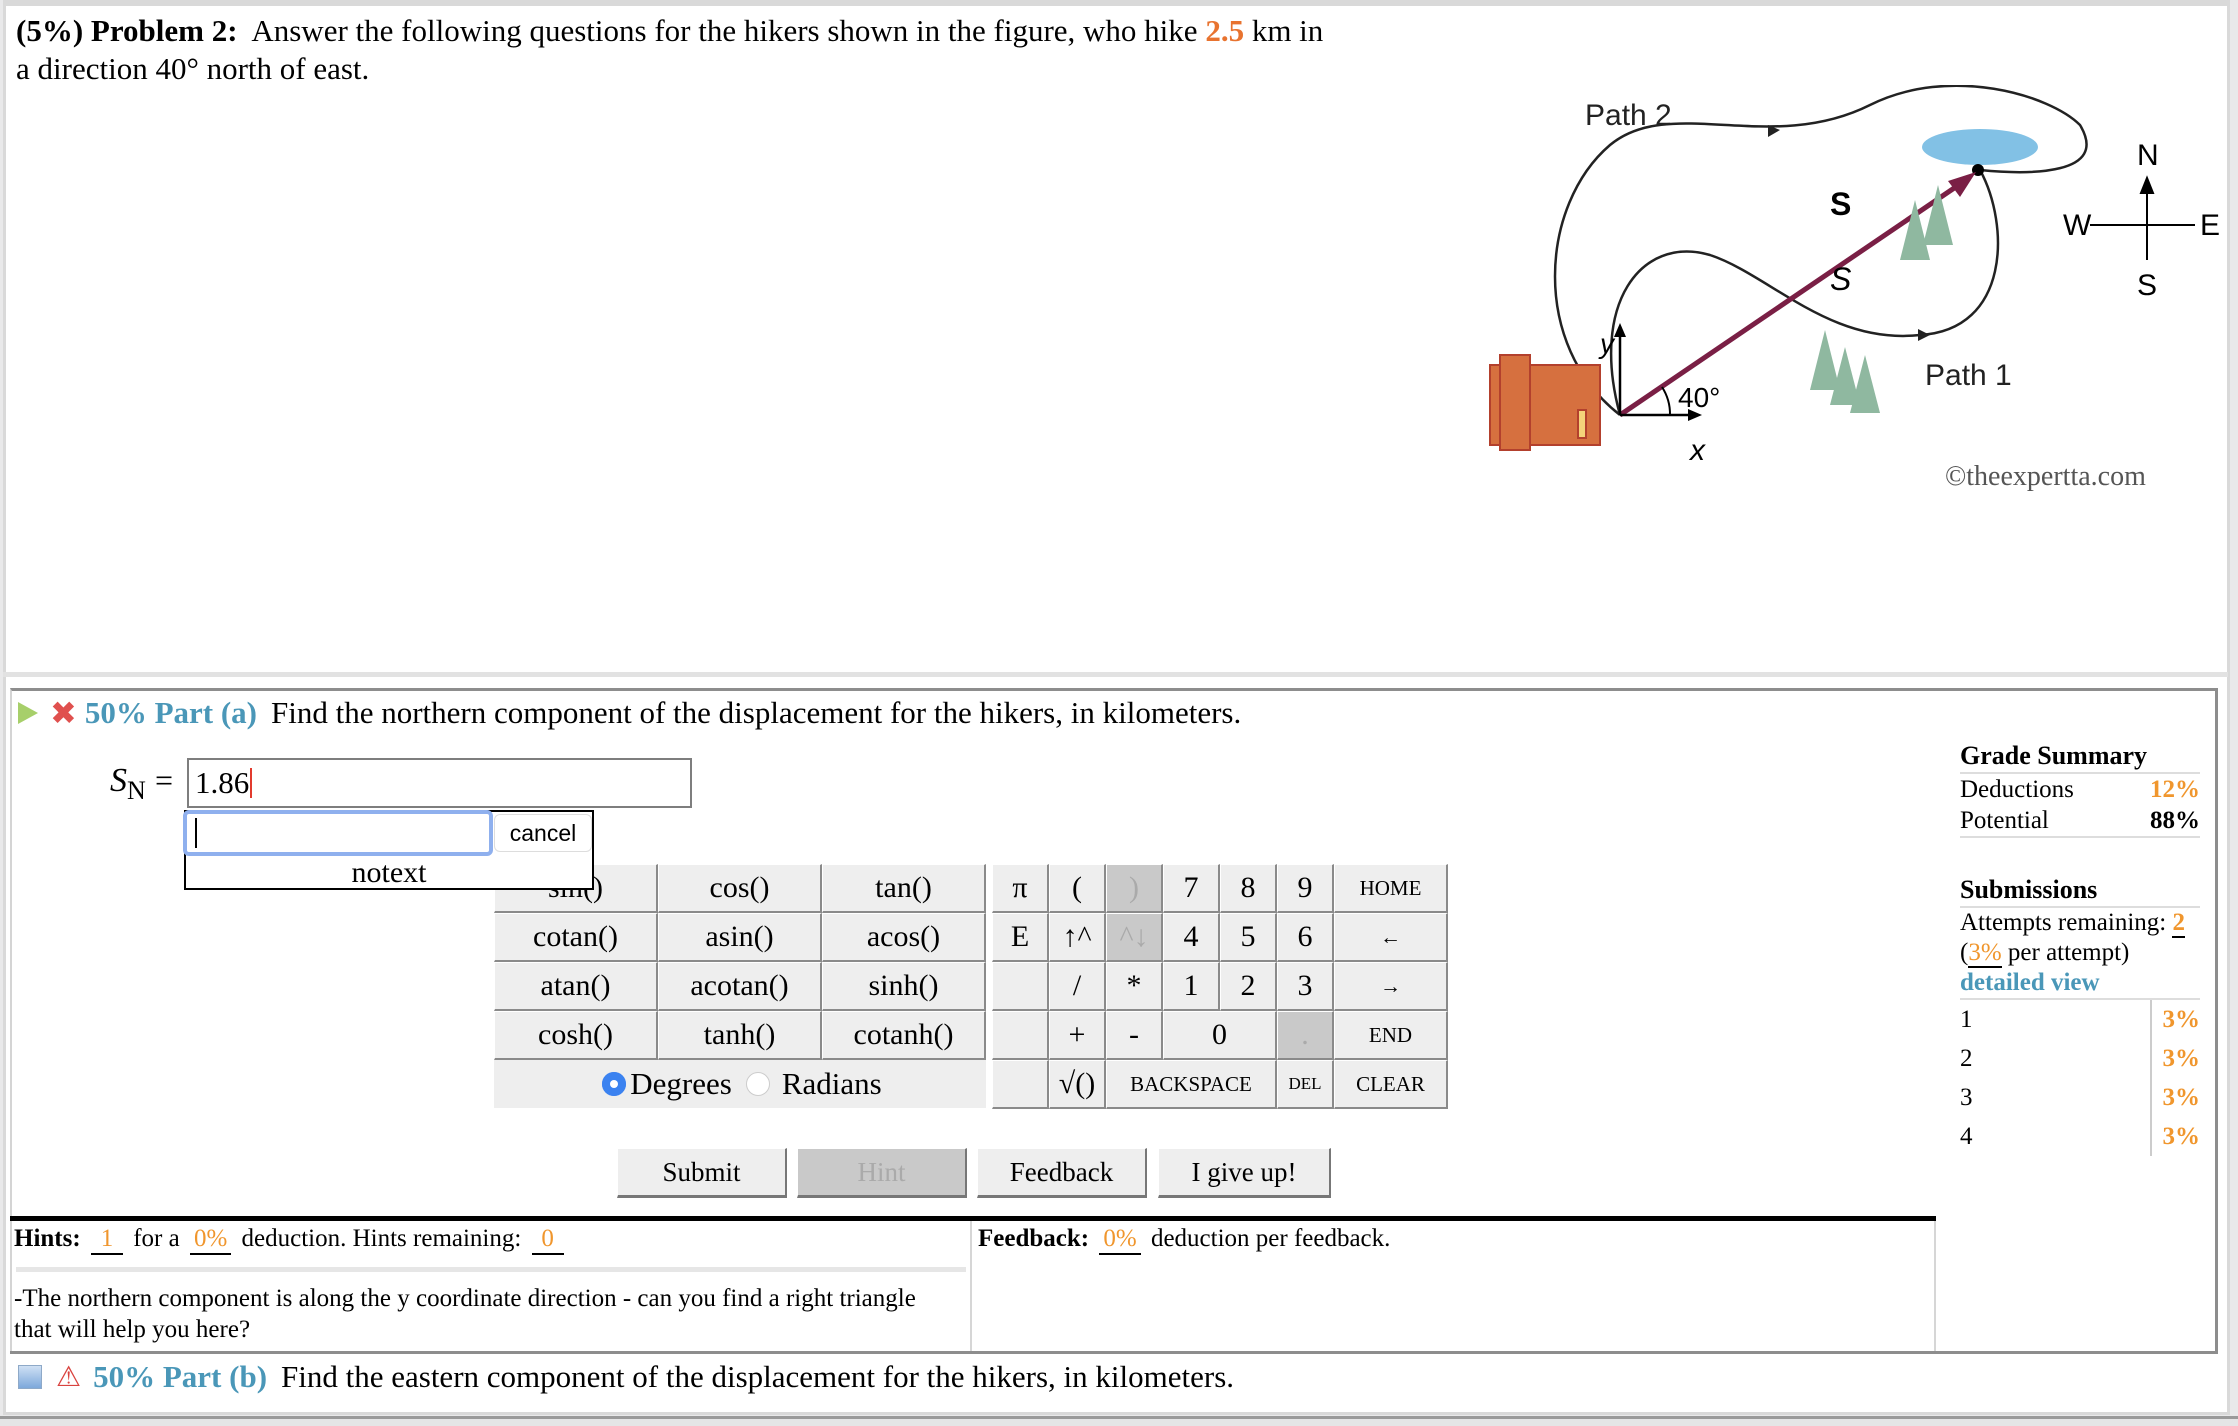 The image size is (2238, 1426). I want to click on radians-radio, so click(757, 1084).